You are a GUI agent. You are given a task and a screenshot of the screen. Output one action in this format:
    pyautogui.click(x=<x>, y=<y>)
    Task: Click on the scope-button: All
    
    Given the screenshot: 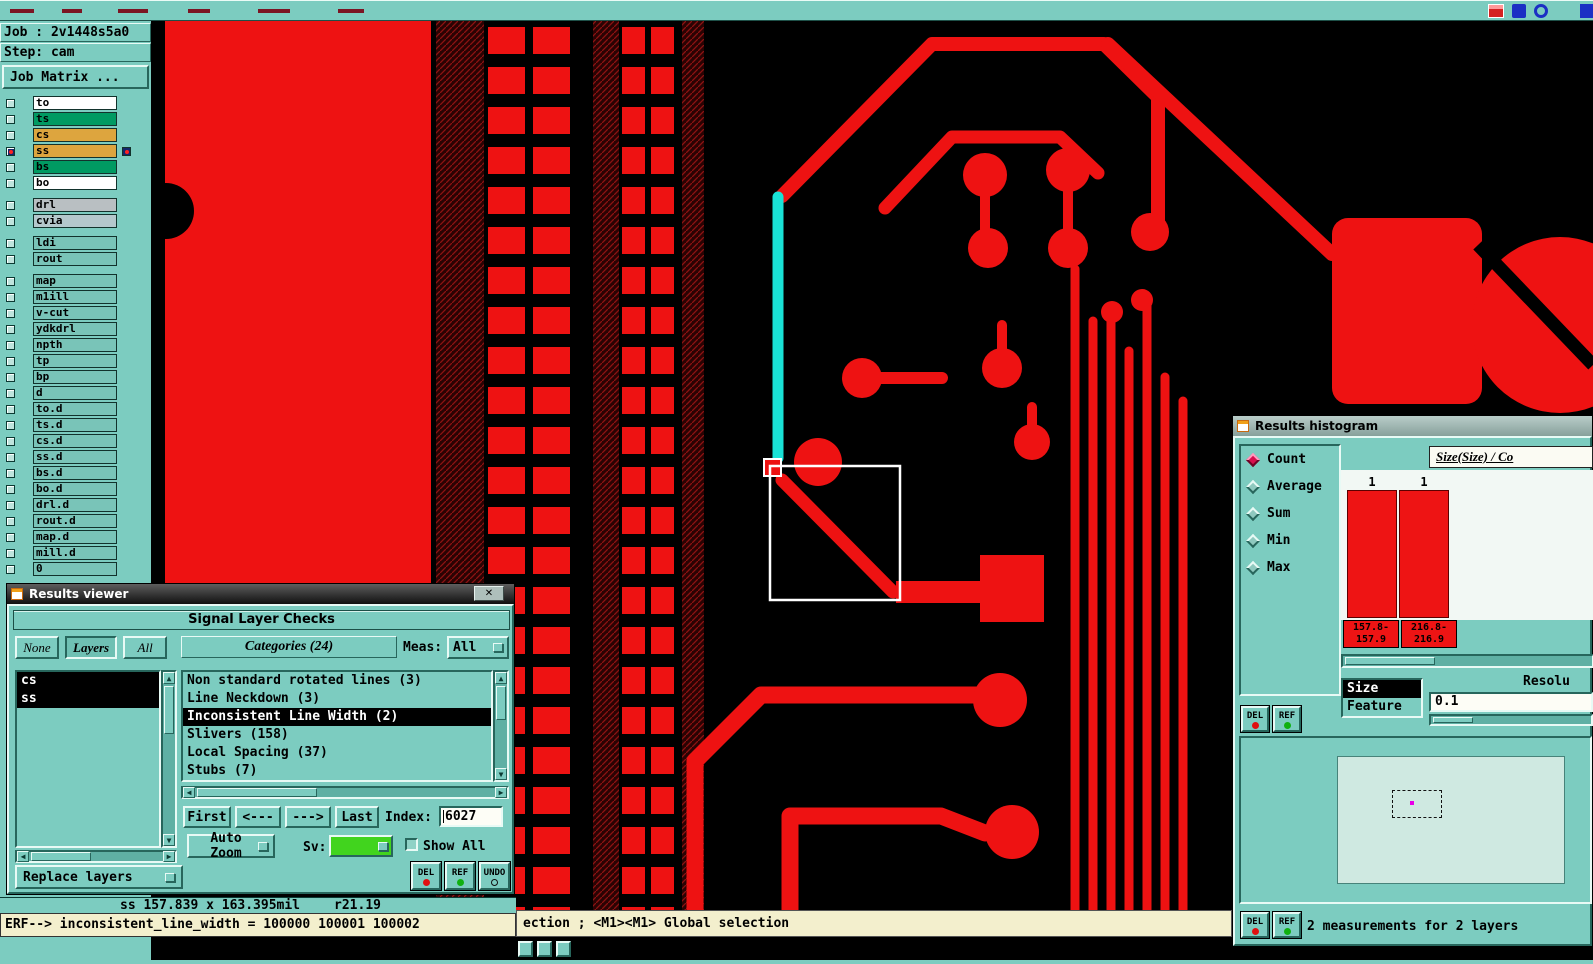 What is the action you would take?
    pyautogui.click(x=145, y=647)
    